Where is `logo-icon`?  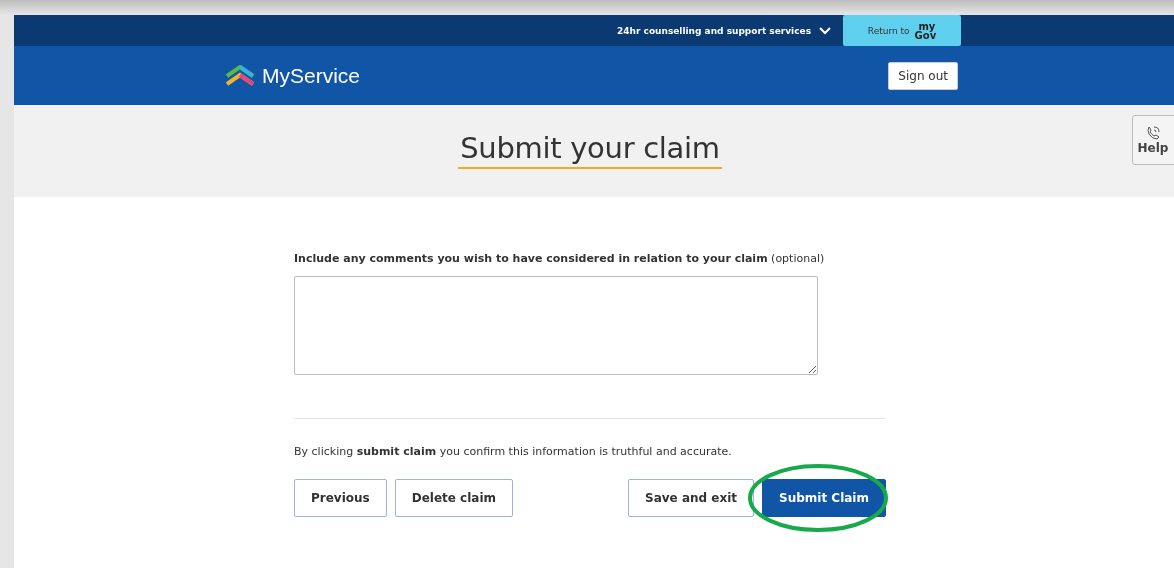
logo-icon is located at coordinates (240, 75).